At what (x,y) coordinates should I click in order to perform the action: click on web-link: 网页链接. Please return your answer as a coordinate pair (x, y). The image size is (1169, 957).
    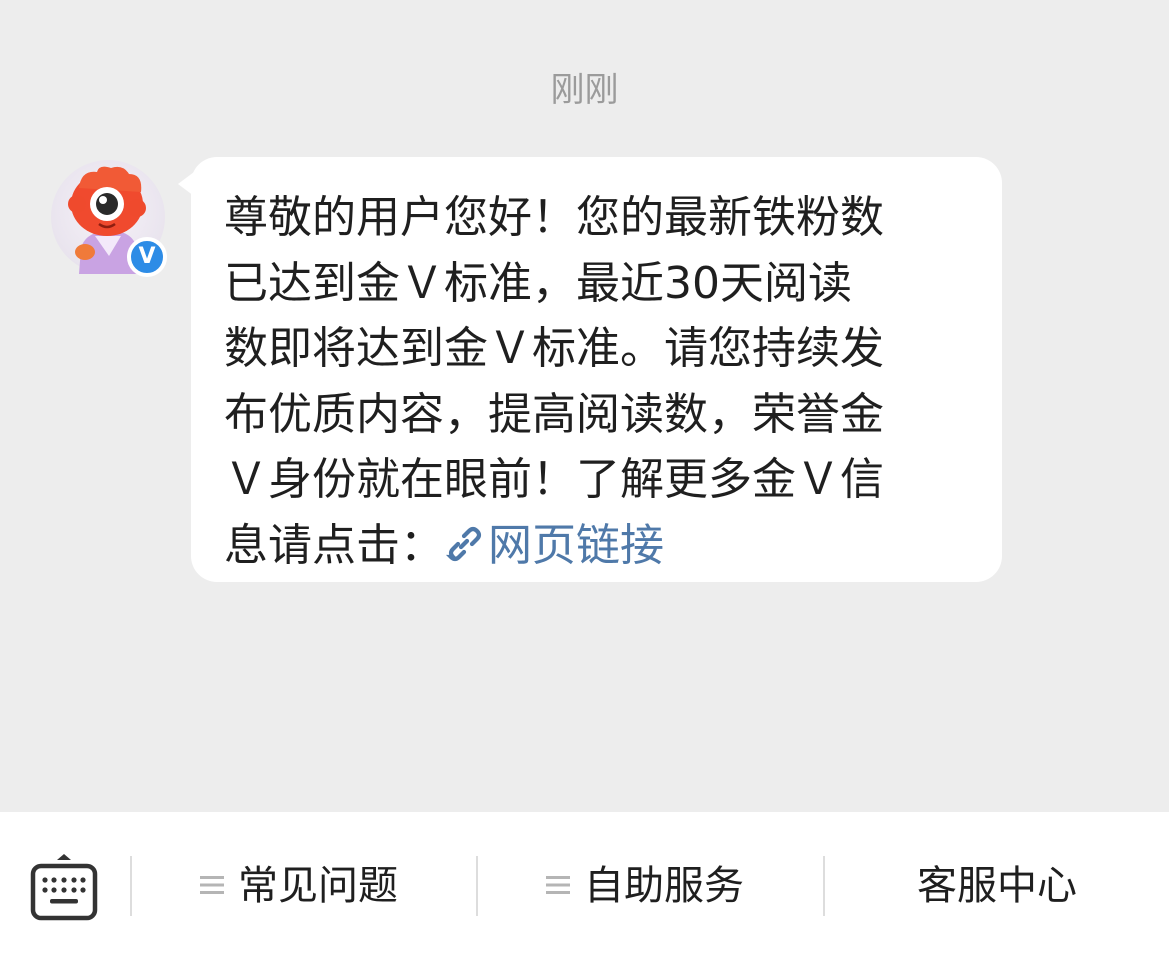
    Looking at the image, I should click on (554, 545).